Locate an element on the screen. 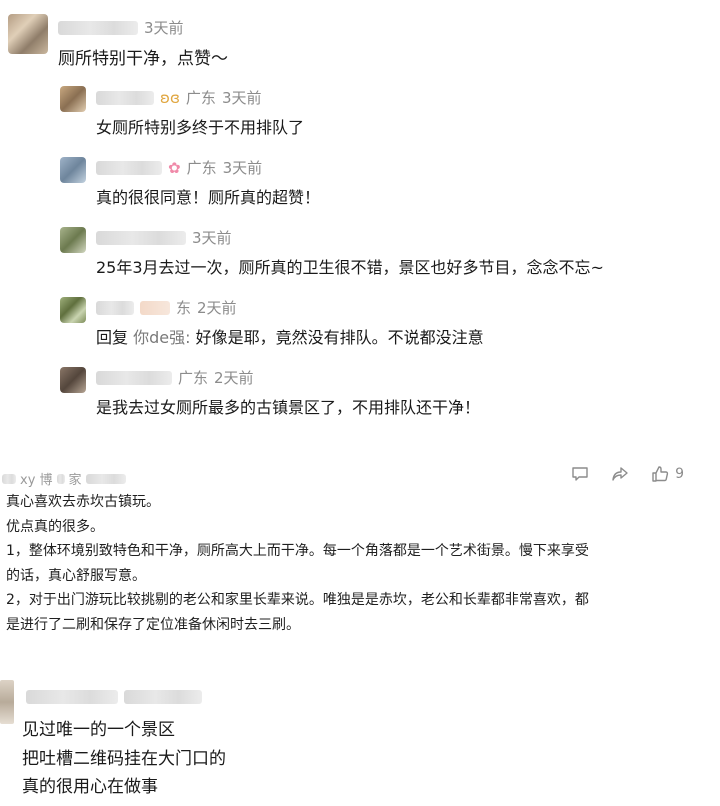 This screenshot has height=806, width=720. share-button is located at coordinates (620, 474).